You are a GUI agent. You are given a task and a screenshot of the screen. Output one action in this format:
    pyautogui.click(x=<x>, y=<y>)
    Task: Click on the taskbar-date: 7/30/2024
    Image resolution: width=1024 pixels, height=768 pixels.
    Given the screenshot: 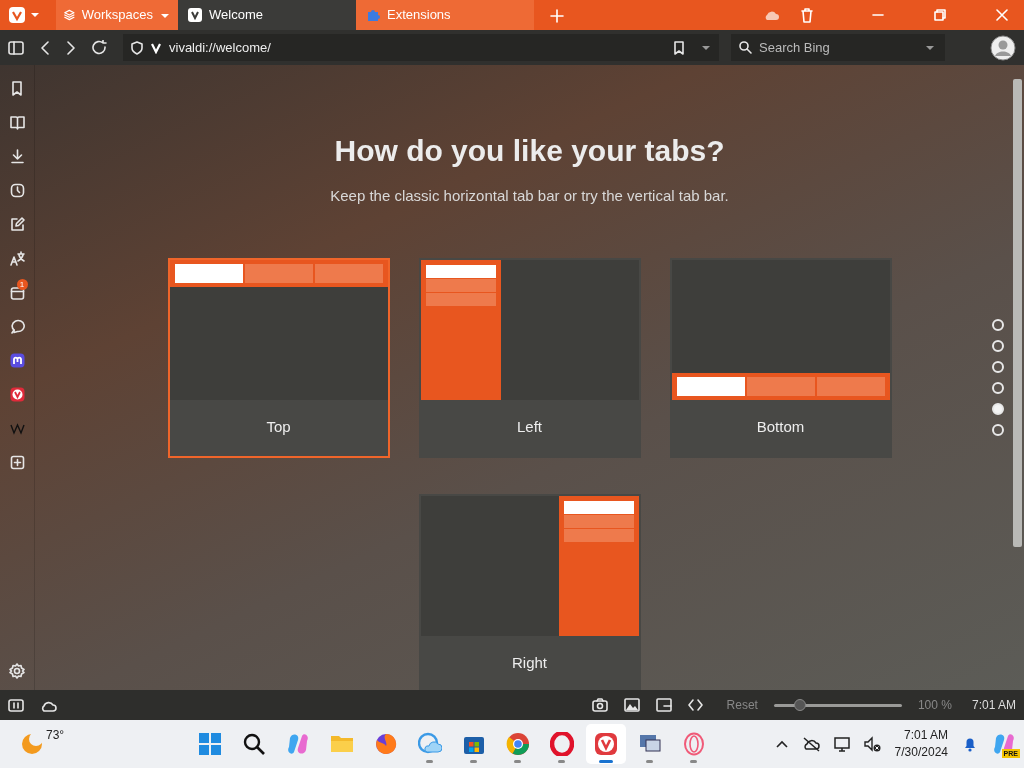 What is the action you would take?
    pyautogui.click(x=921, y=752)
    